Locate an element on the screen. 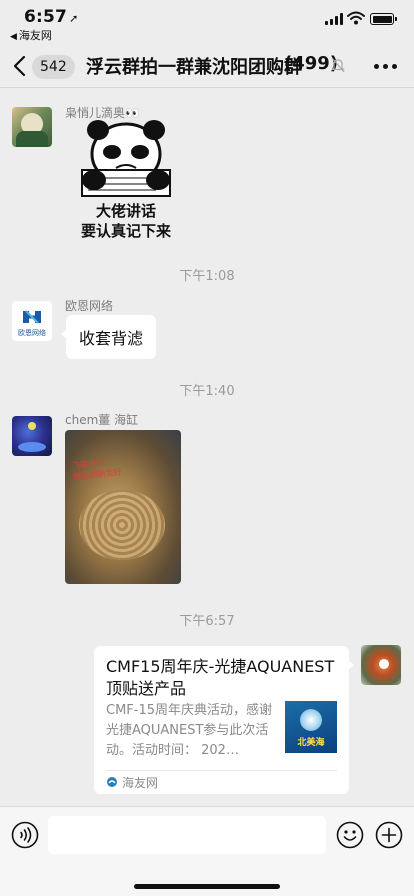 Image resolution: width=414 pixels, height=896 pixels. cellular-signal-icon is located at coordinates (334, 19).